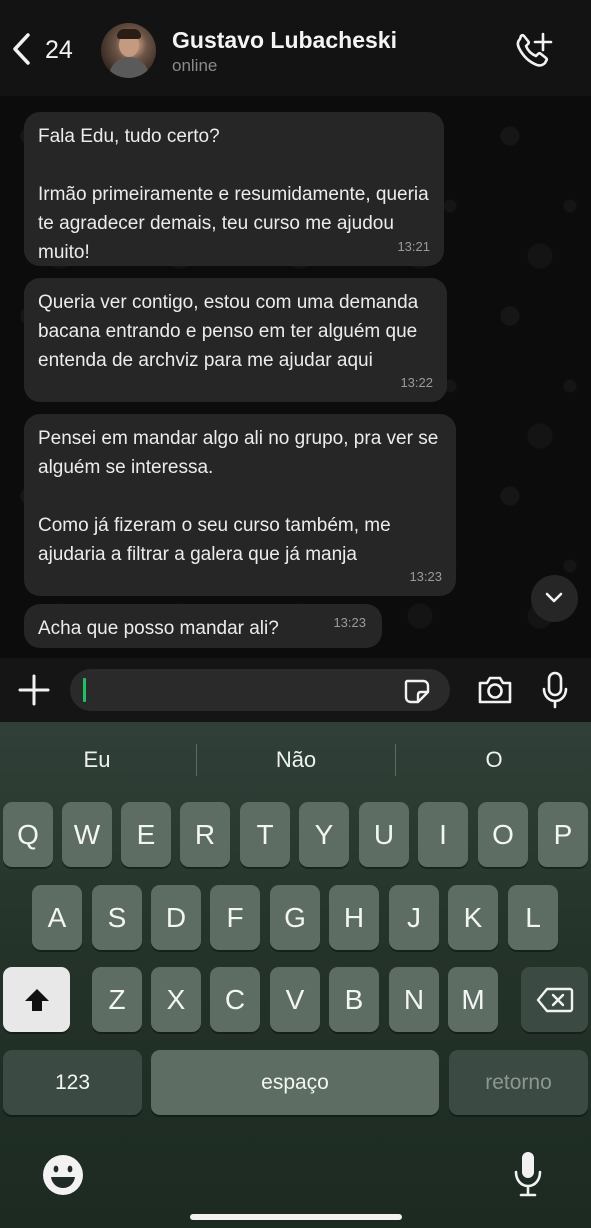 This screenshot has height=1228, width=591. I want to click on dictation-button, so click(528, 1174).